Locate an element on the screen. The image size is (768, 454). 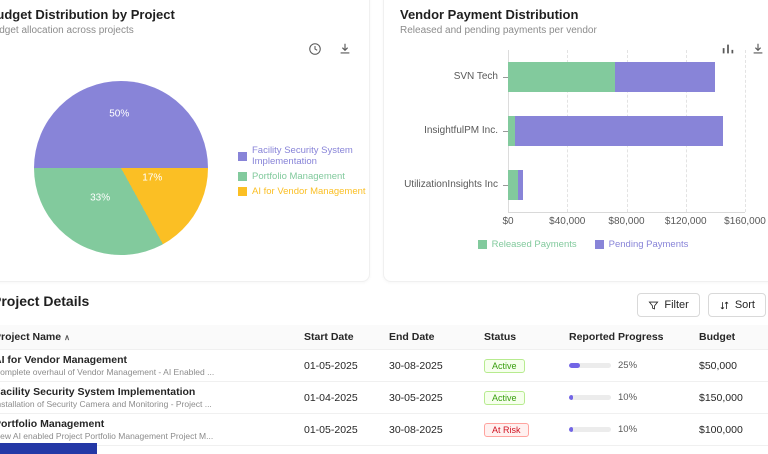
legend-item: Portfolio Management is located at coordinates (303, 176).